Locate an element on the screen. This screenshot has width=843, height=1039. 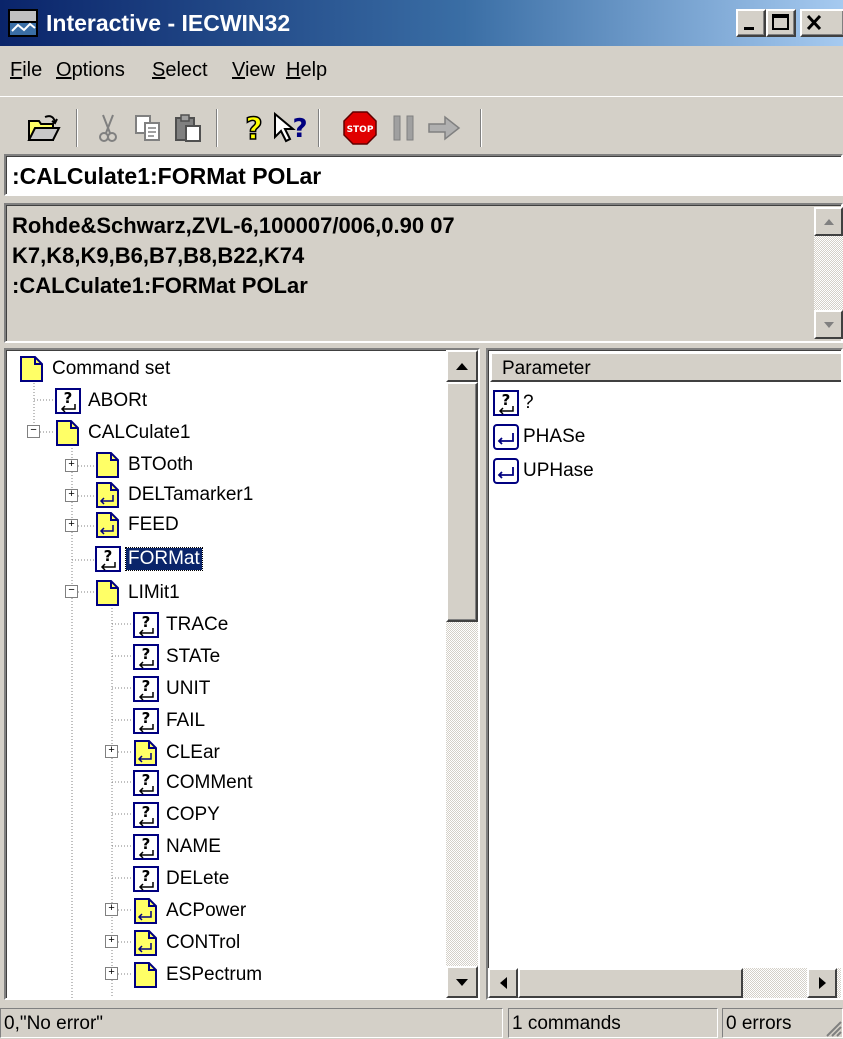
stop-button: STOP is located at coordinates (360, 128).